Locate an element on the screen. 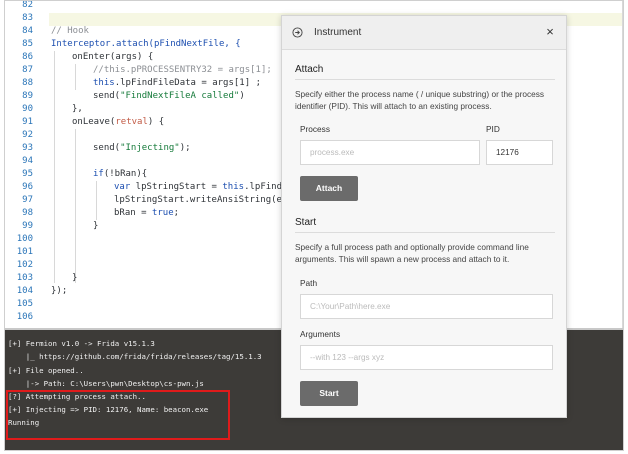 This screenshot has height=454, width=628. arguments-input: --with 123 --args xyz is located at coordinates (426, 357).